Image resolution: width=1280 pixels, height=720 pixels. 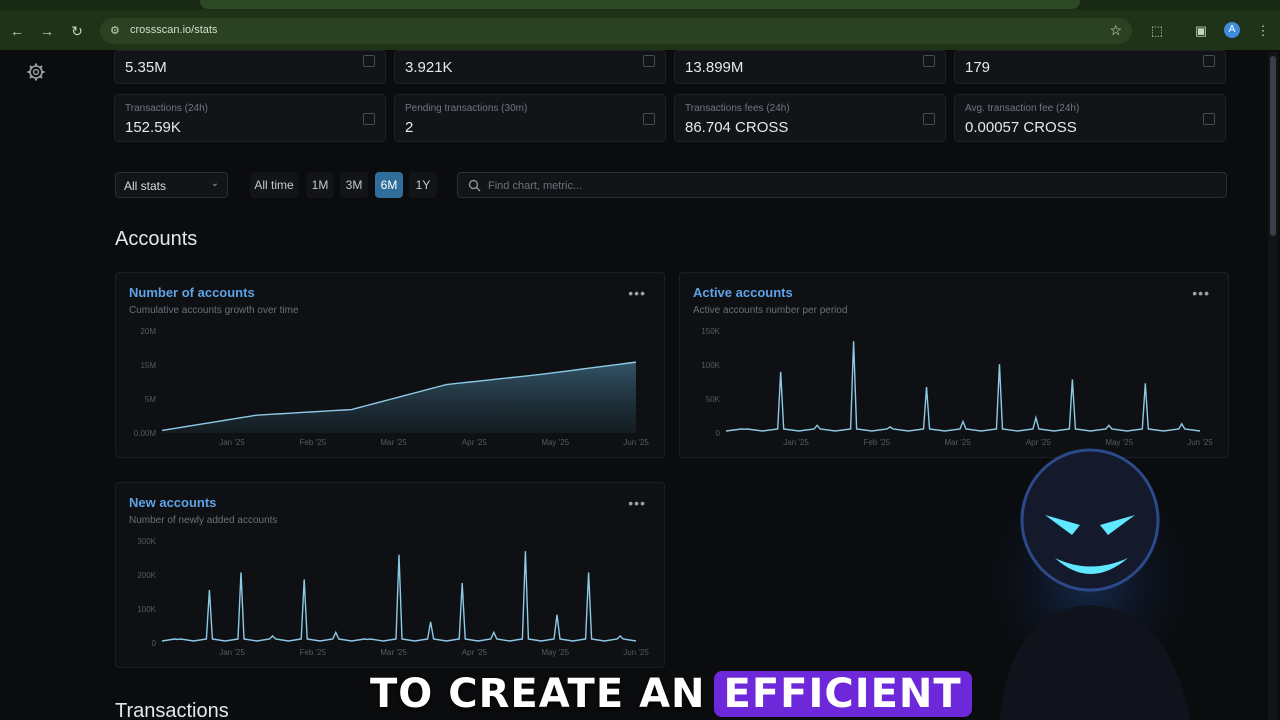 What do you see at coordinates (166, 108) in the screenshot?
I see `stat-label: Transactions (24h)` at bounding box center [166, 108].